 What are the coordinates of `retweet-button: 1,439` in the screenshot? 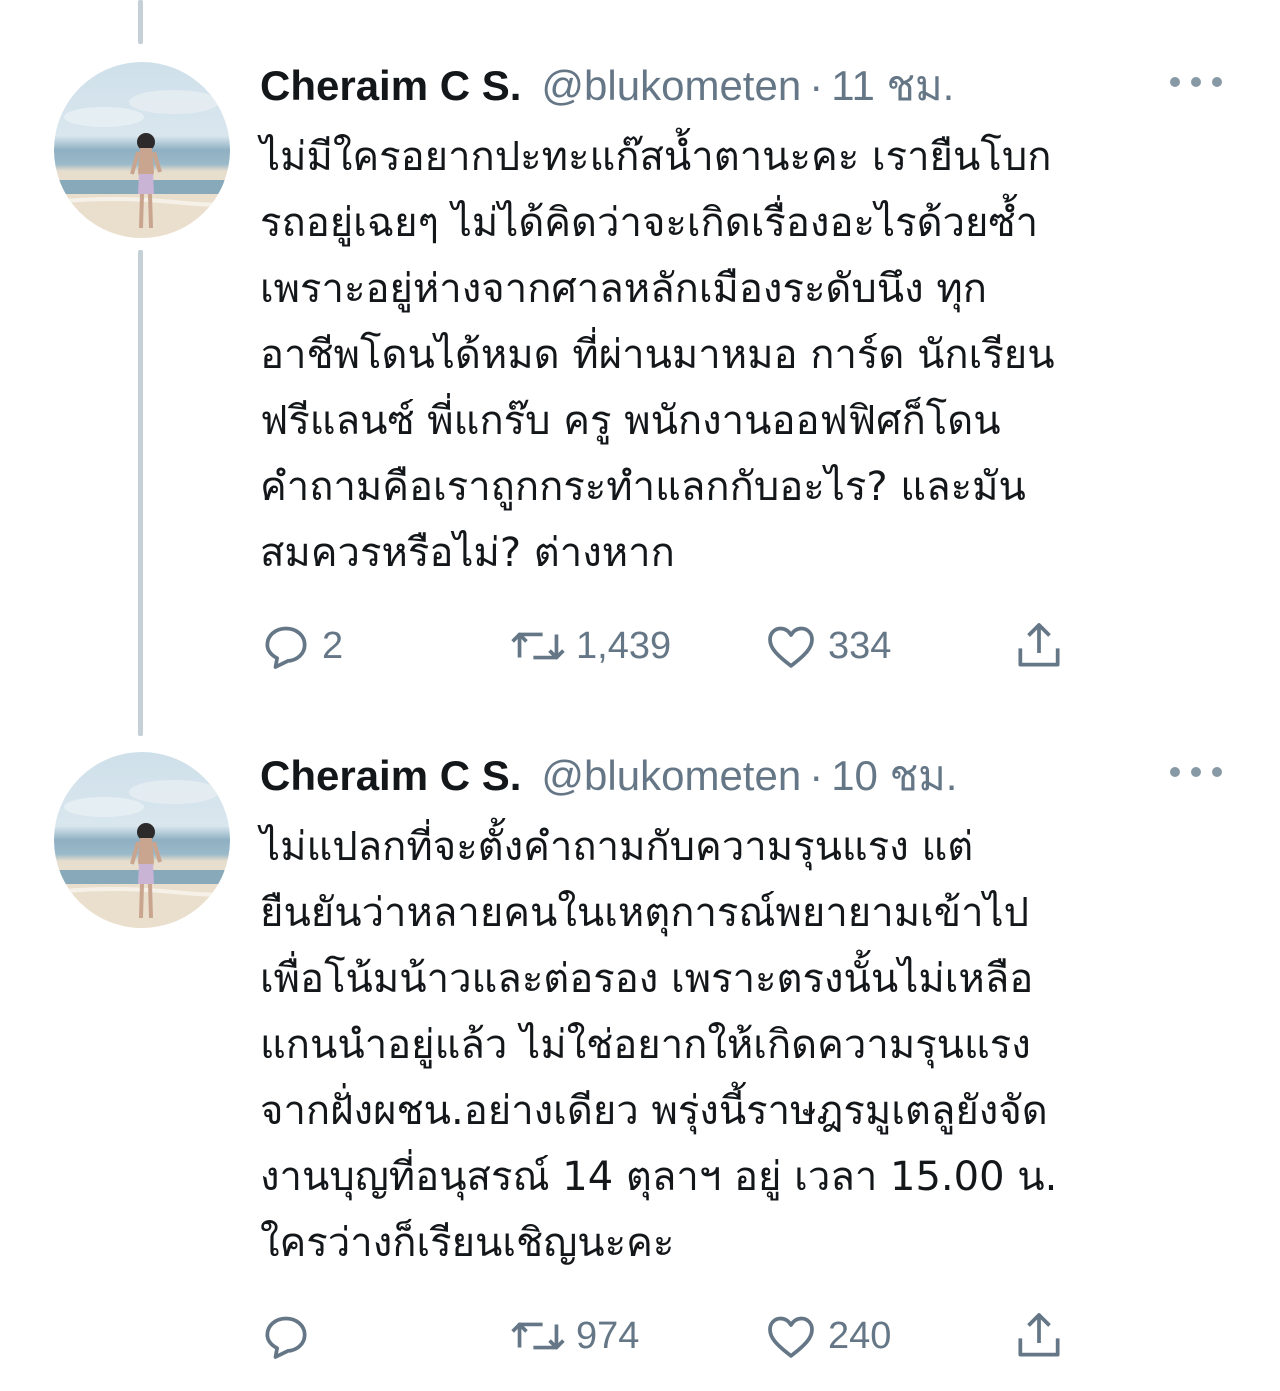 It's located at (589, 646).